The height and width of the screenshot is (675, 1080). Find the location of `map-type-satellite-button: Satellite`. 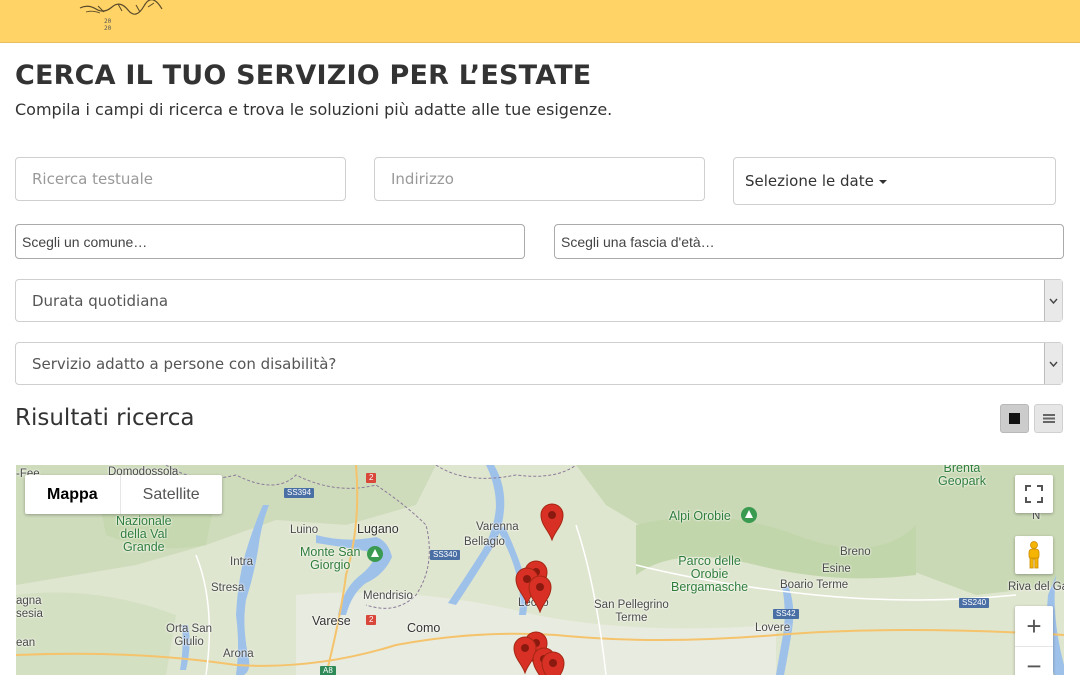

map-type-satellite-button: Satellite is located at coordinates (170, 494).